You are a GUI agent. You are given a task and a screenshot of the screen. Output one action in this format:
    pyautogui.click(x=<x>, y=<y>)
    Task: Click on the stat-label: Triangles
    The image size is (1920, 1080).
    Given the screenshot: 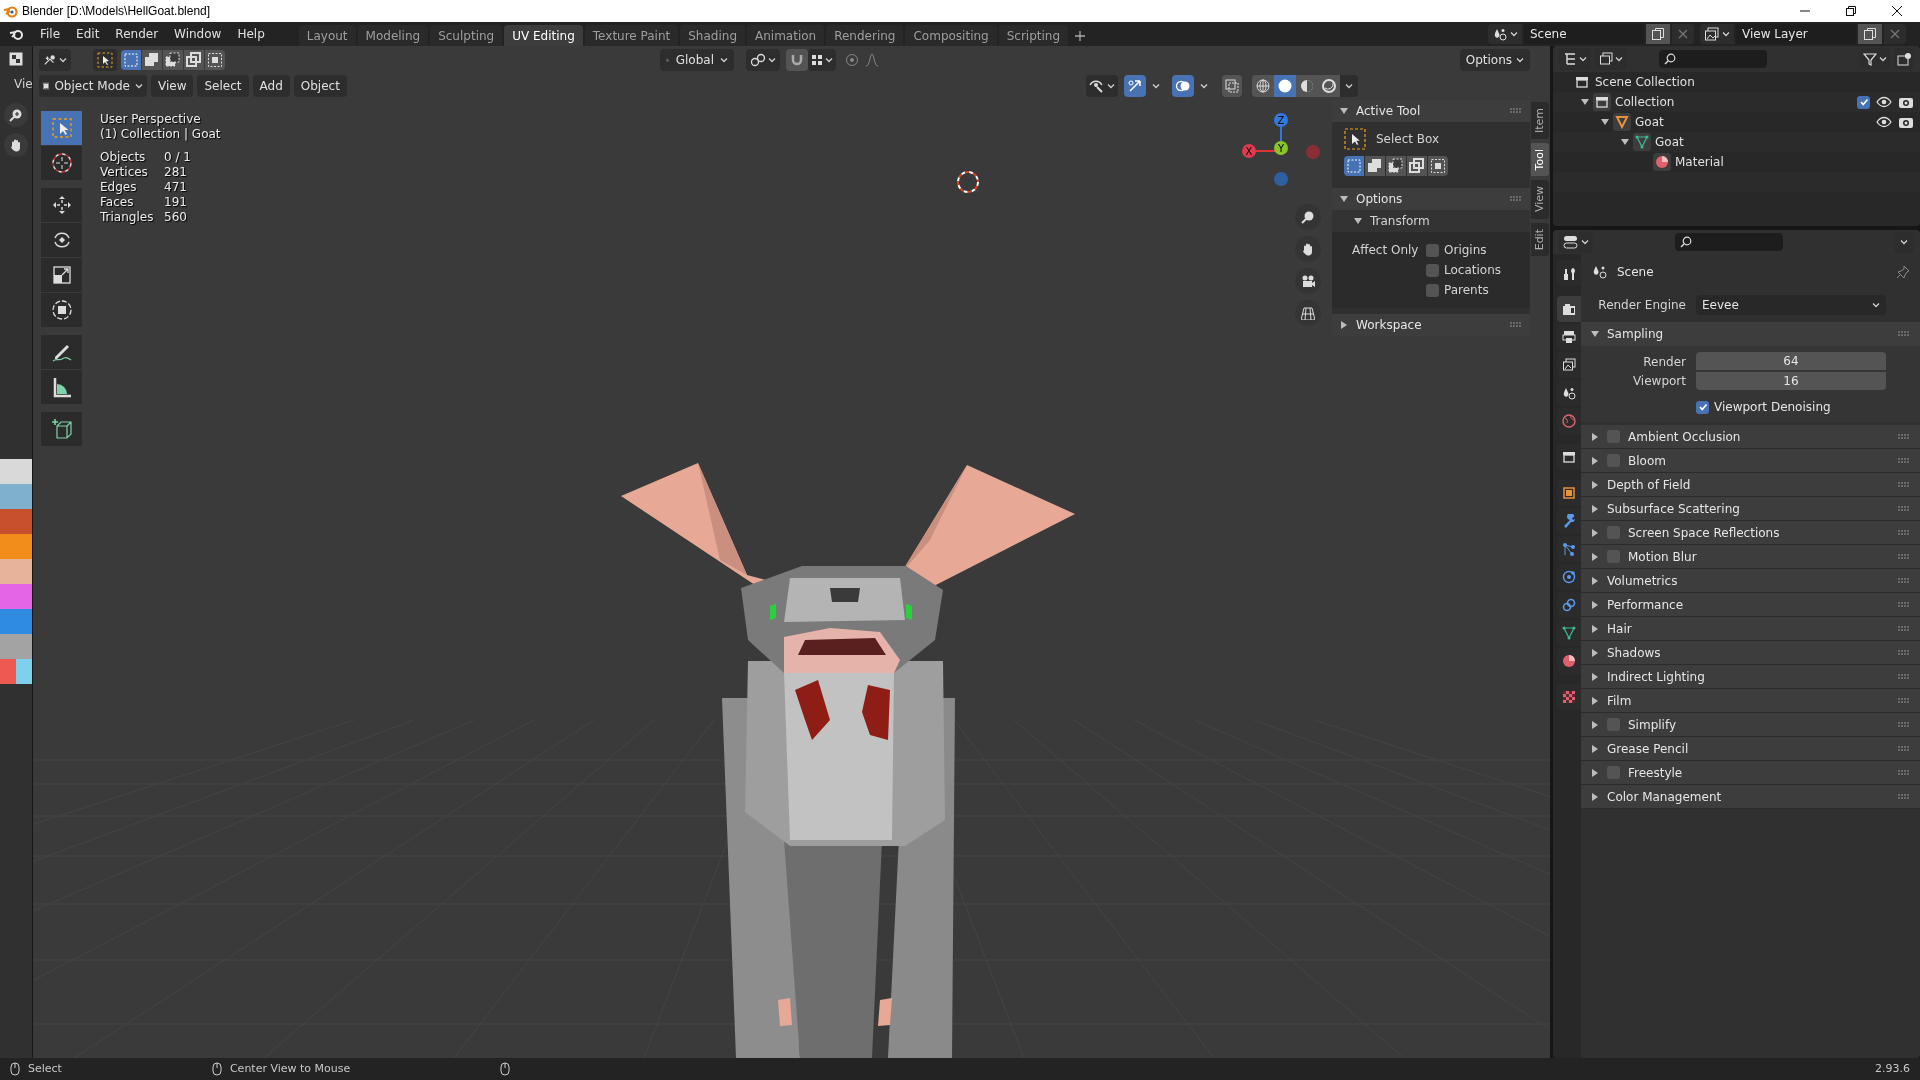 What is the action you would take?
    pyautogui.click(x=127, y=217)
    